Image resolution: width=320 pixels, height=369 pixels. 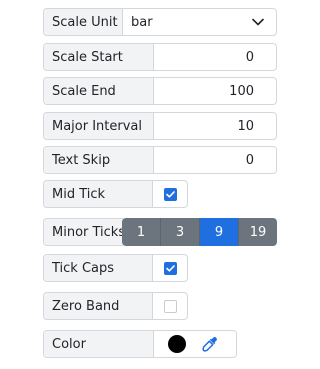 I want to click on scale-unit-row: Scale Unit bar, so click(x=160, y=22).